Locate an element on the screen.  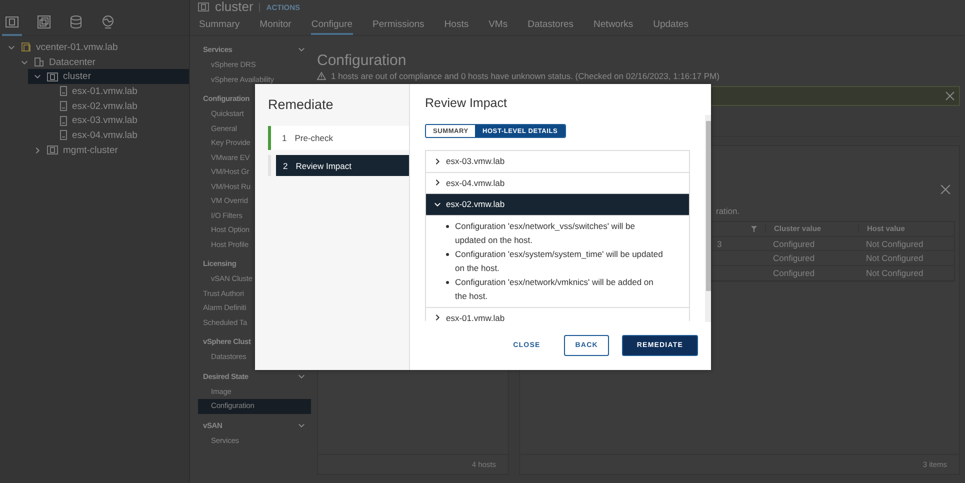
globe-icon is located at coordinates (108, 22).